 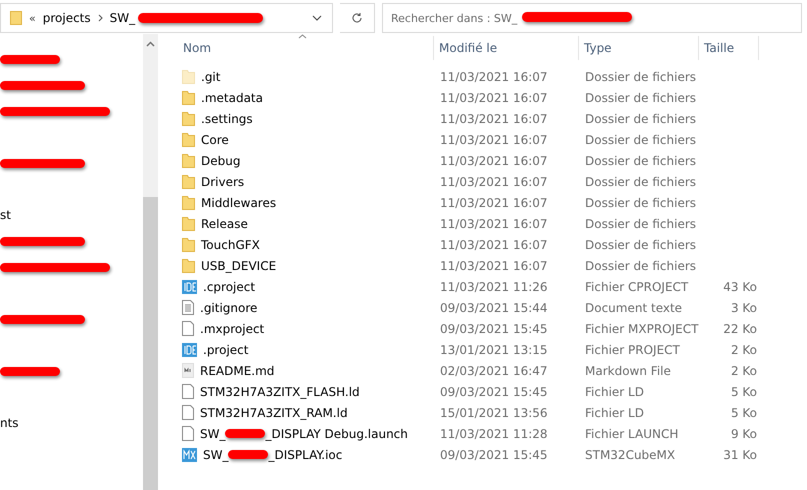 I want to click on nav-item: st, so click(x=5, y=215).